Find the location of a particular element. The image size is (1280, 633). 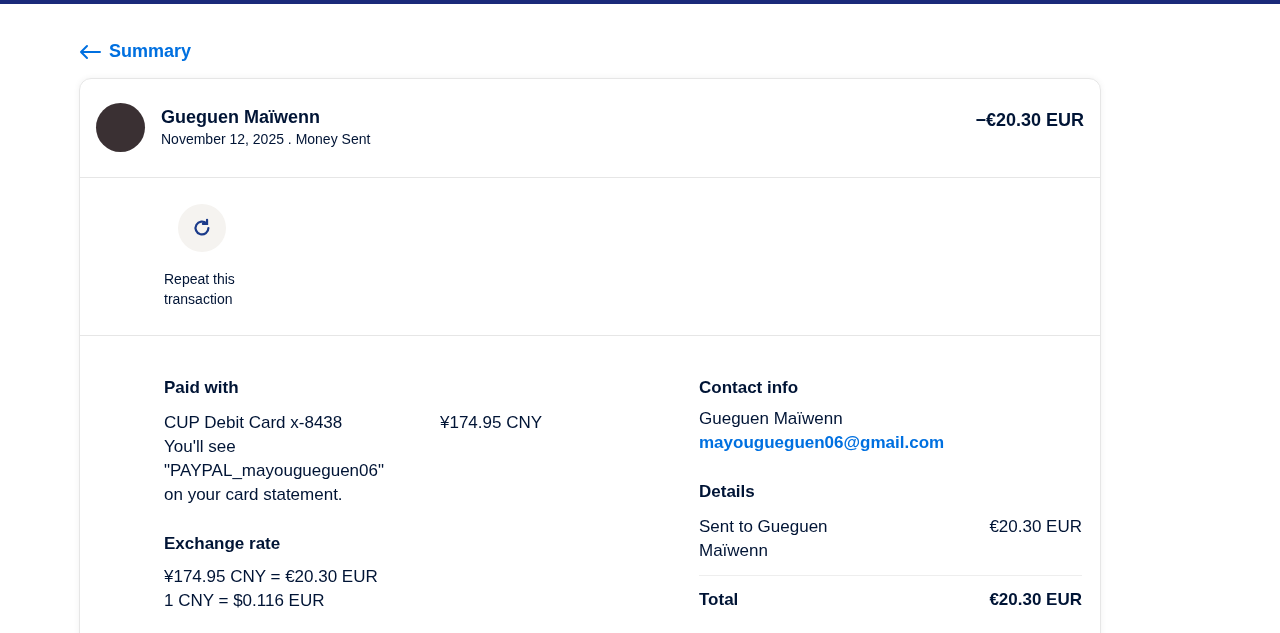

transaction-subtitle: November 12, 2025 . Money Sent is located at coordinates (266, 139).